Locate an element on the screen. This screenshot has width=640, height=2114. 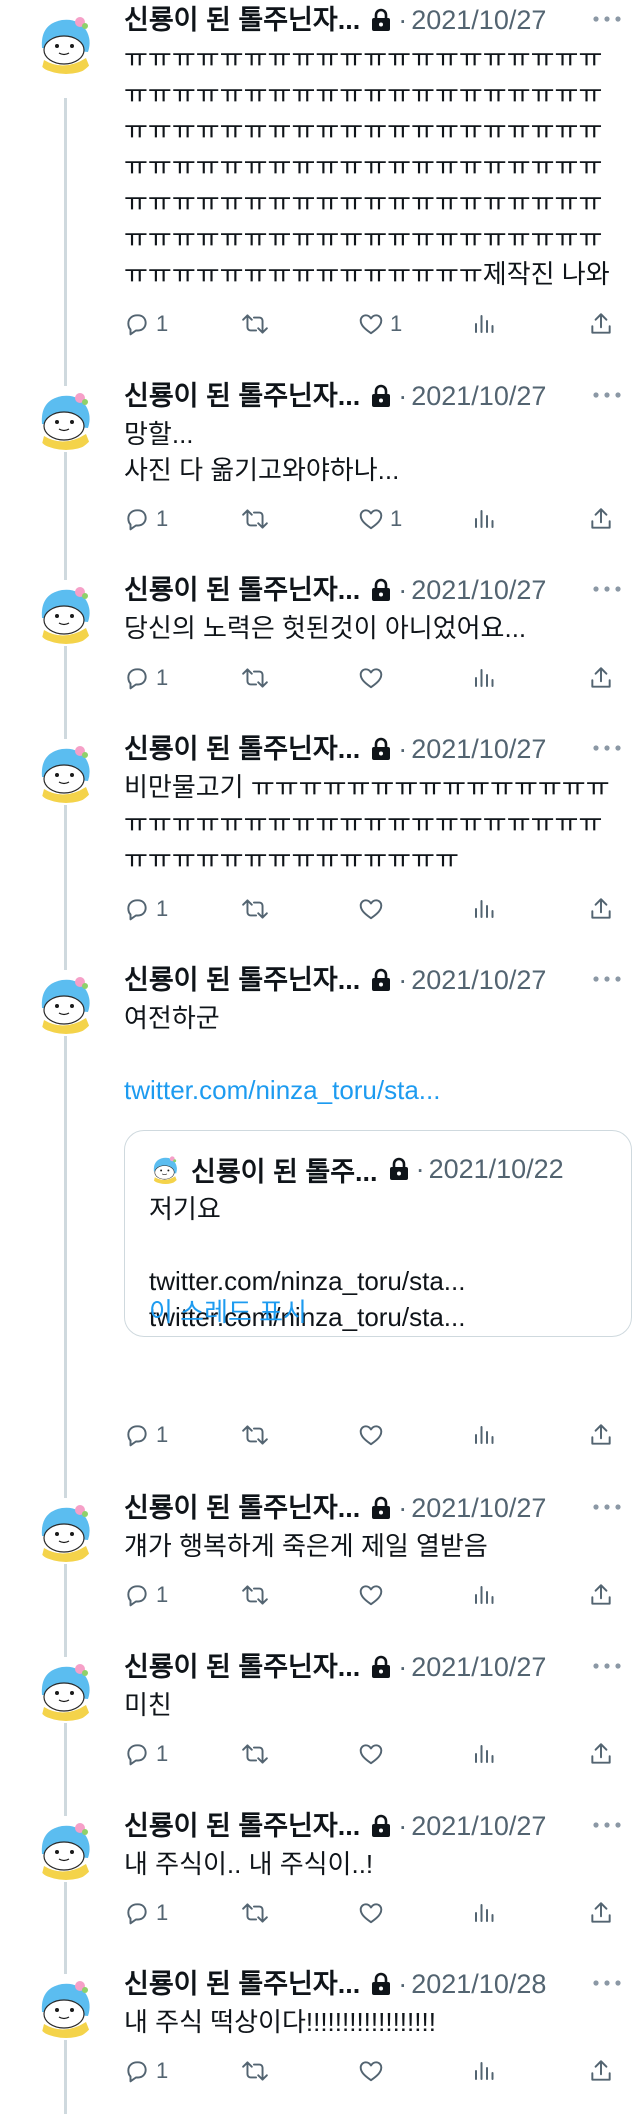
tweet-text: 미친 is located at coordinates (148, 1705).